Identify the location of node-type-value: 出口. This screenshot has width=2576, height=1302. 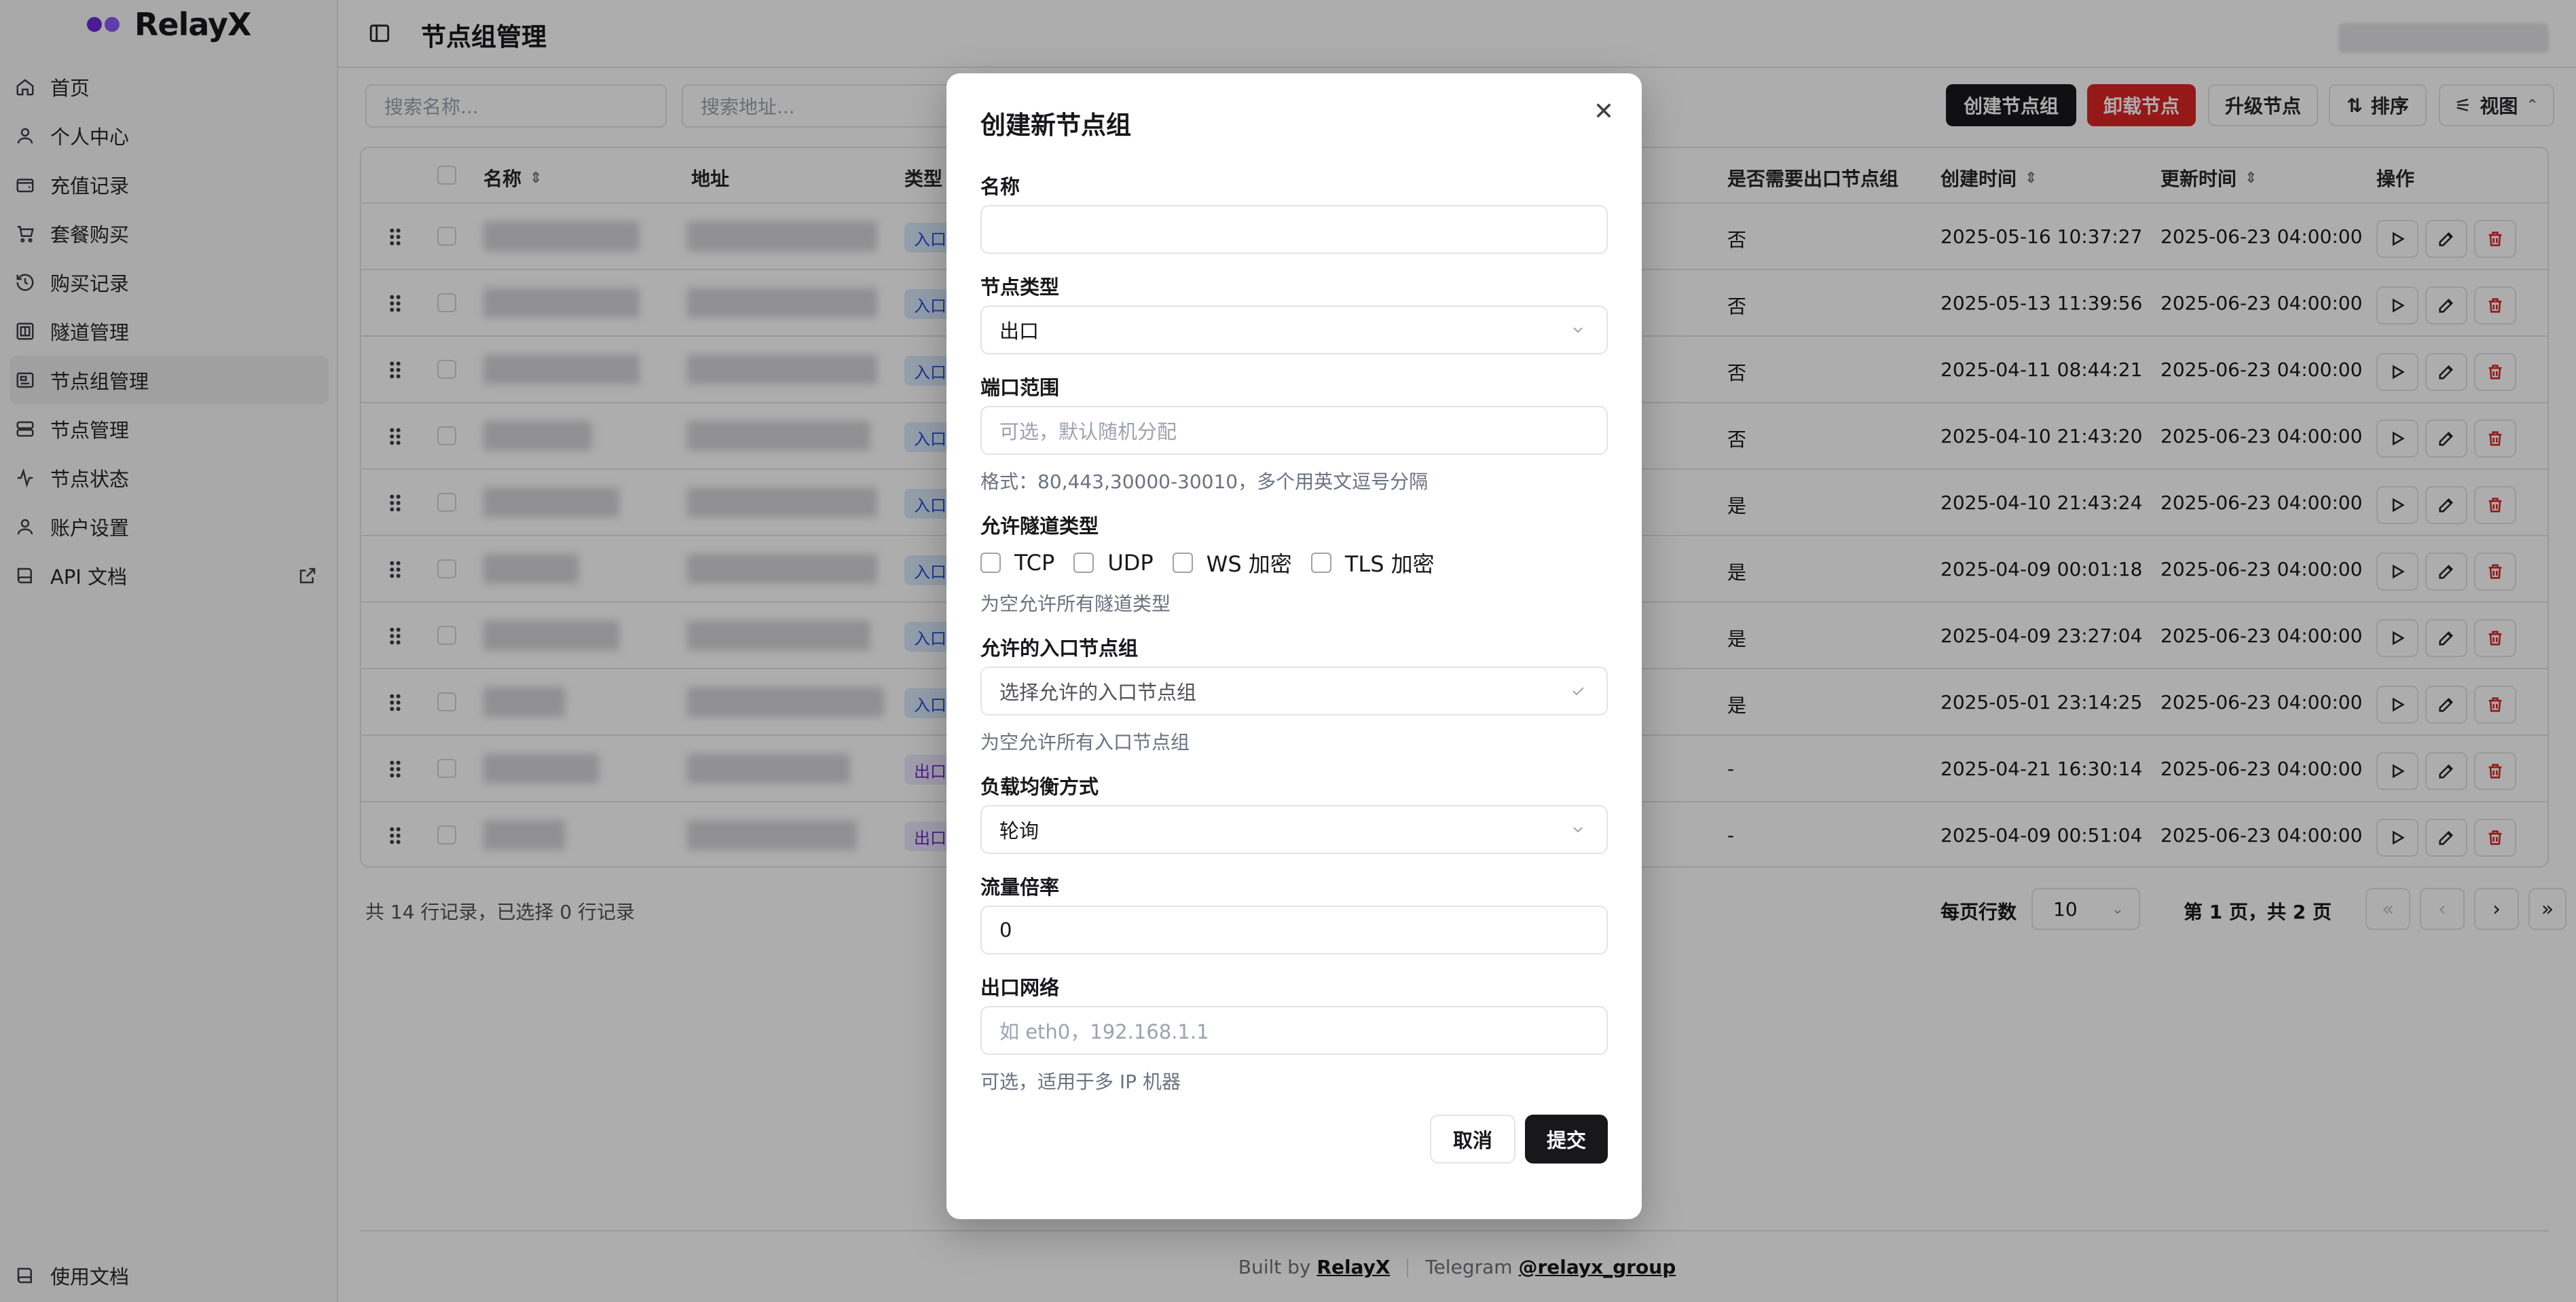
(1019, 331).